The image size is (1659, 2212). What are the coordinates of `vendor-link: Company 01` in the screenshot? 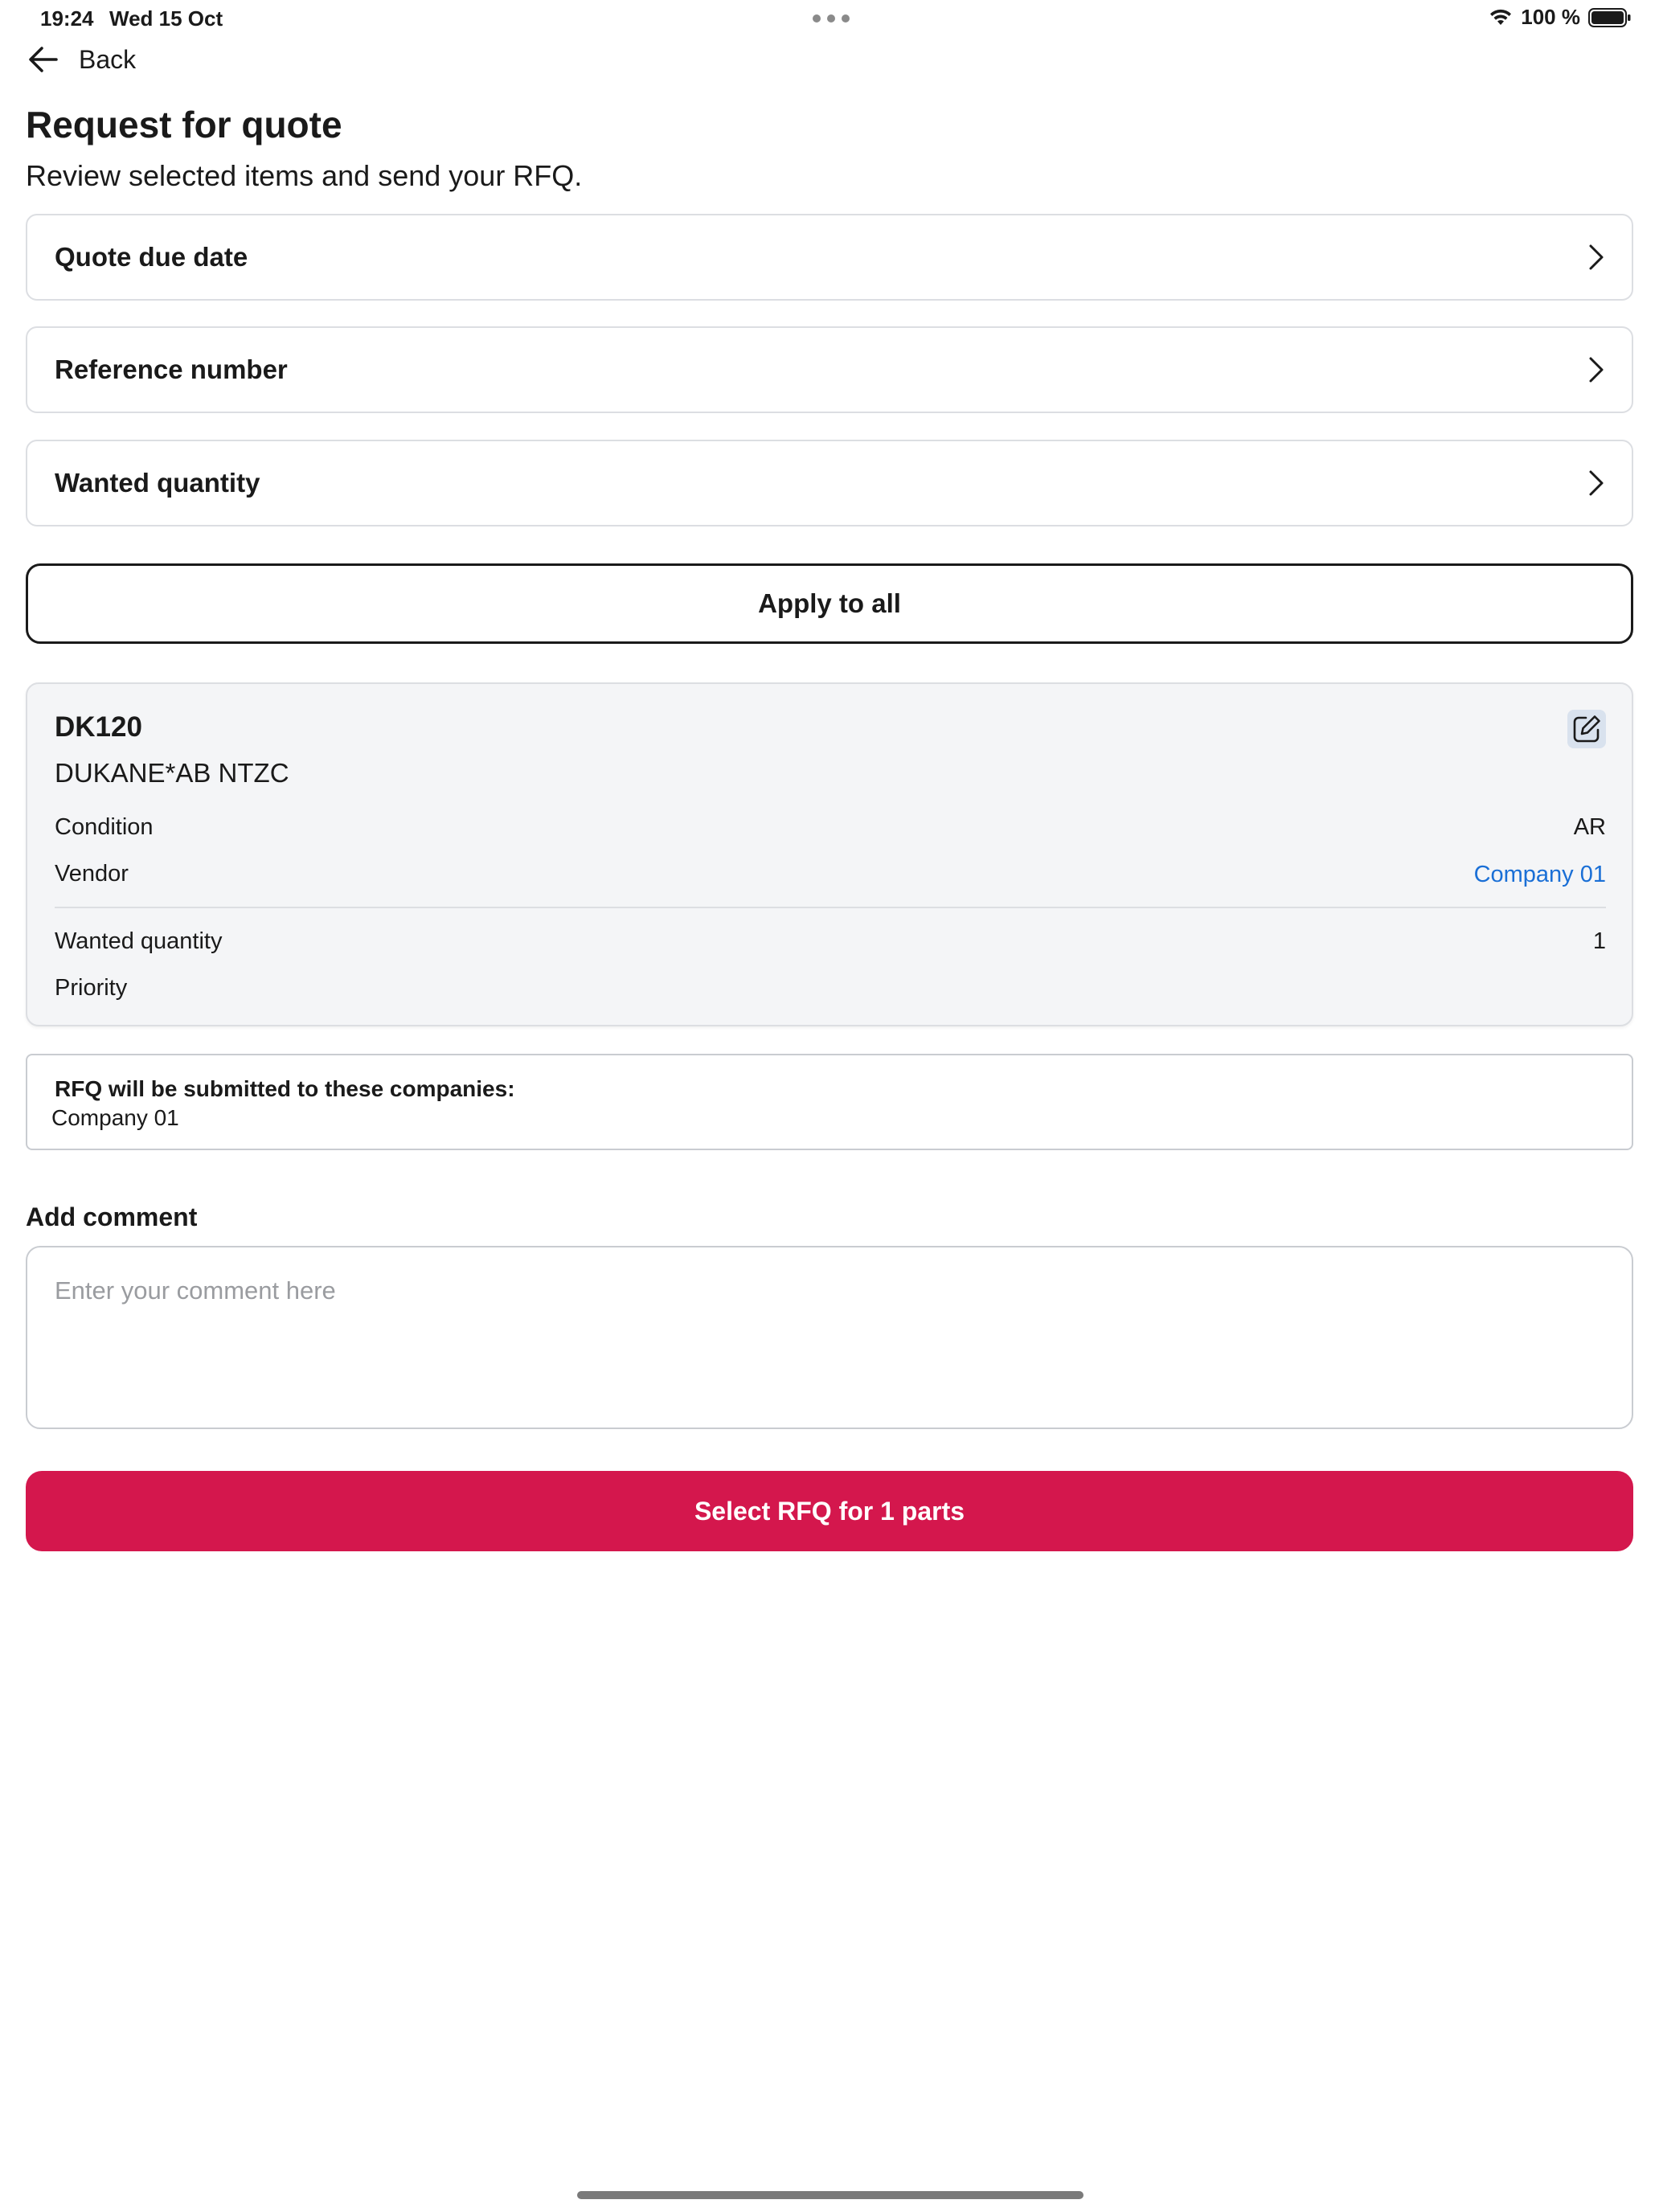 It's located at (1540, 875).